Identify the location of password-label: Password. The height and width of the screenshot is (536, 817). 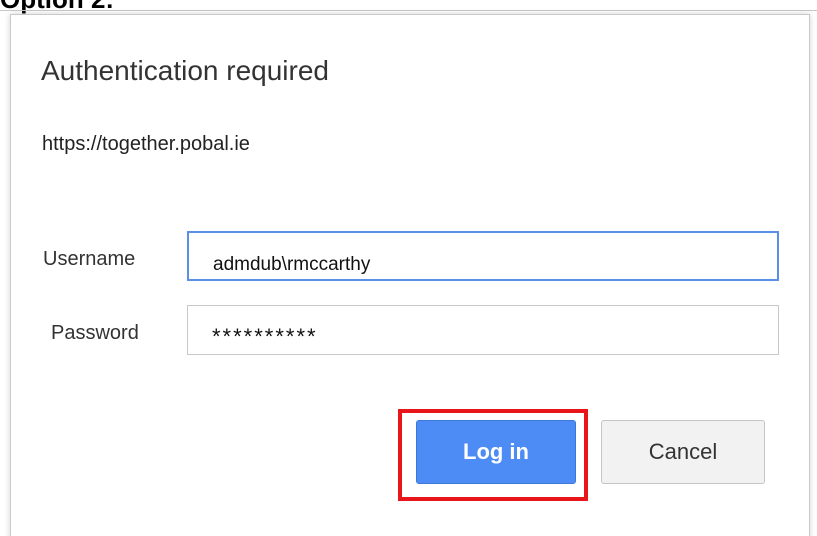
(95, 333).